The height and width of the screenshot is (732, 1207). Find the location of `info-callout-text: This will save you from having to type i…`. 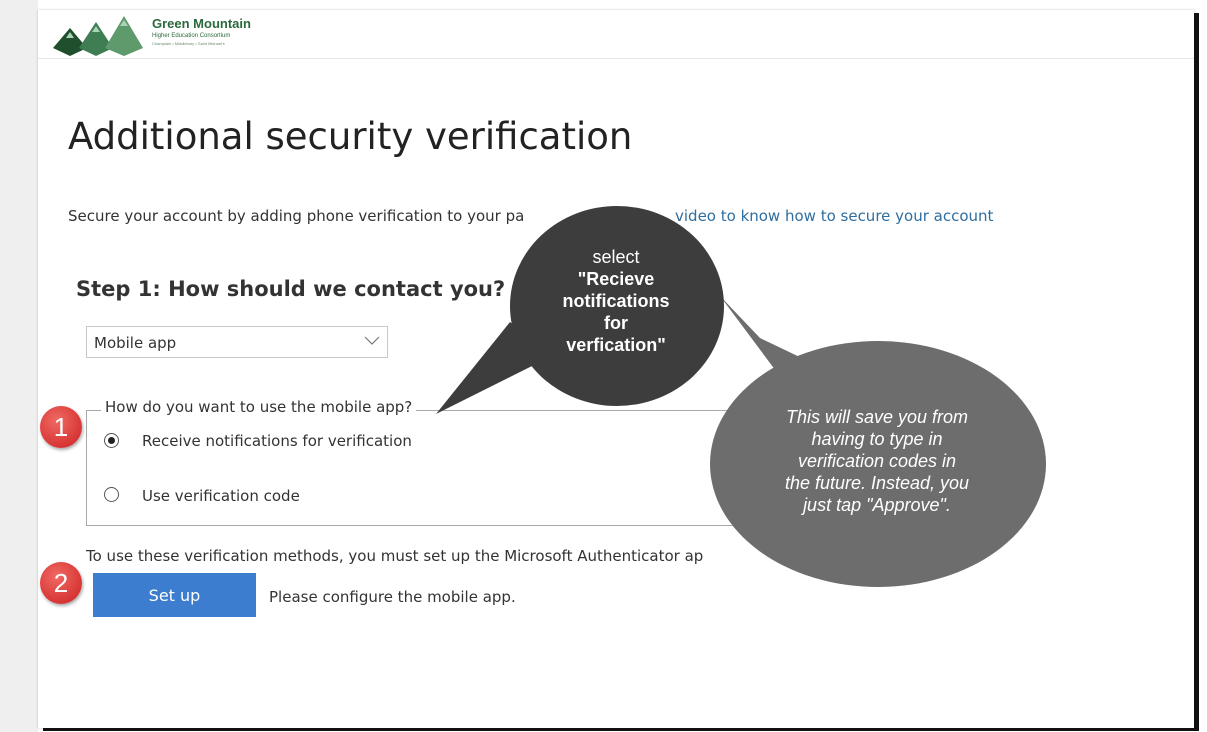

info-callout-text: This will save you from having to type i… is located at coordinates (877, 461).